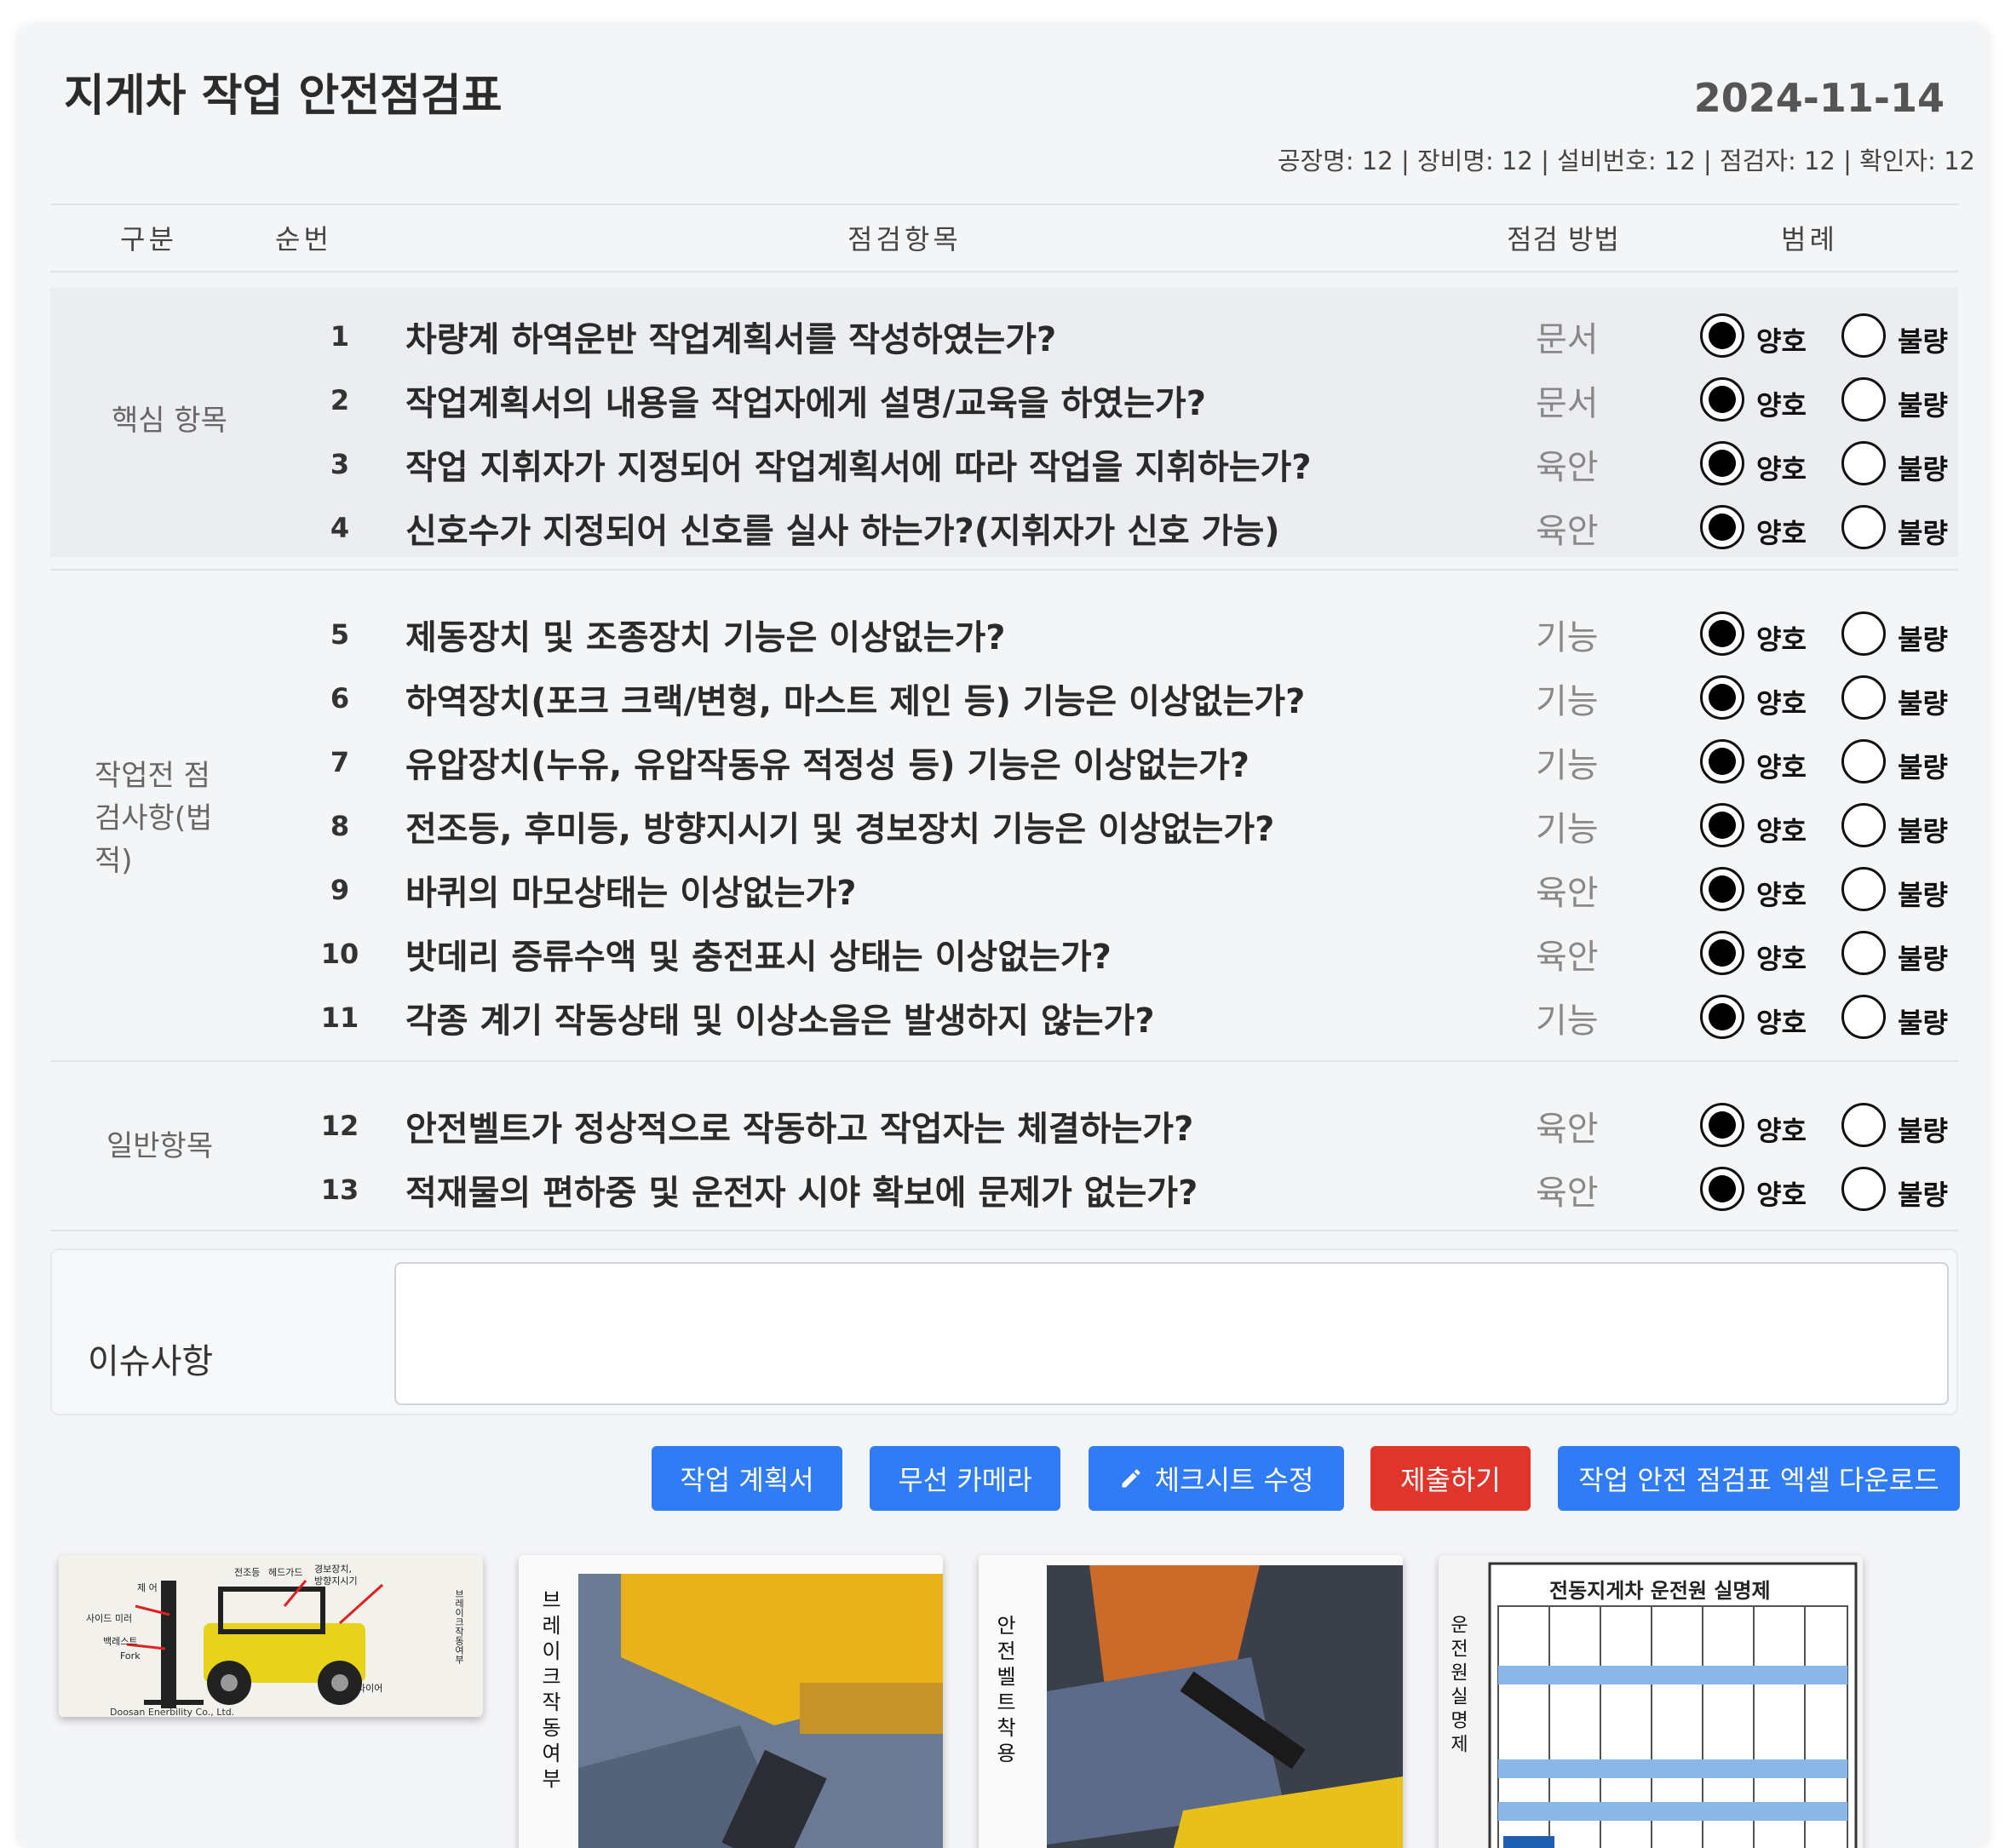 The image size is (2005, 1848). I want to click on photo-brake-check: 브레이크작동여부, so click(731, 1701).